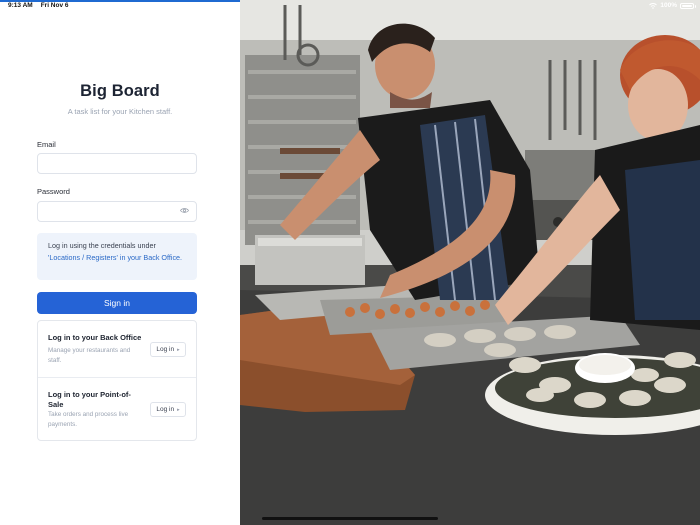  What do you see at coordinates (54, 5) in the screenshot?
I see `status-date: Fri Nov 6` at bounding box center [54, 5].